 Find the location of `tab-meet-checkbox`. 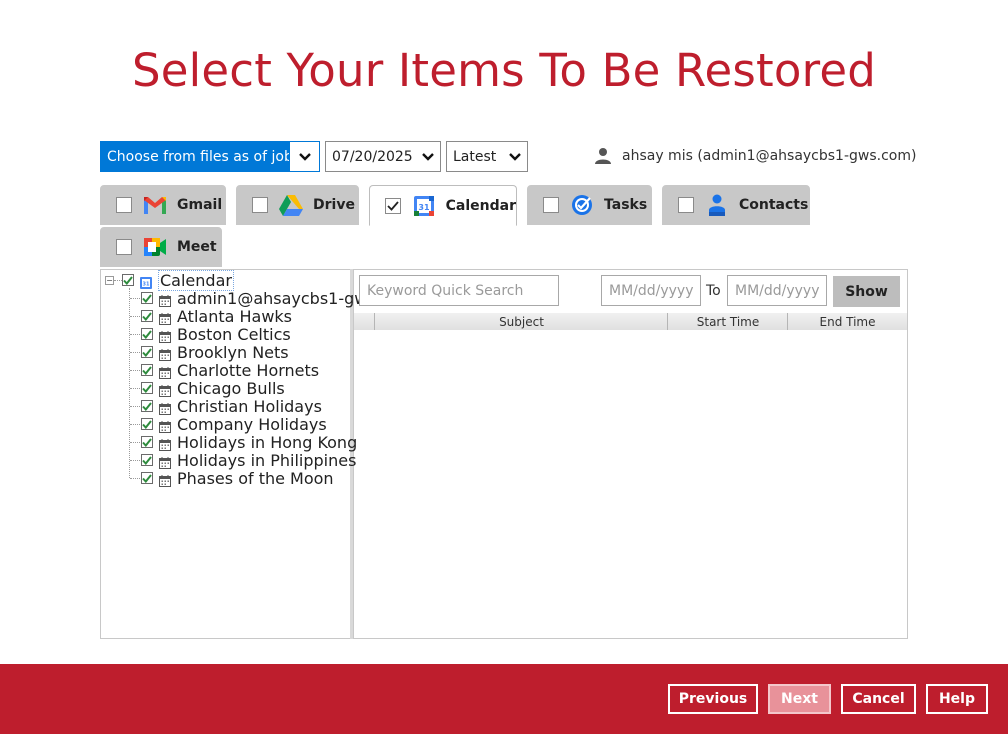

tab-meet-checkbox is located at coordinates (124, 247).